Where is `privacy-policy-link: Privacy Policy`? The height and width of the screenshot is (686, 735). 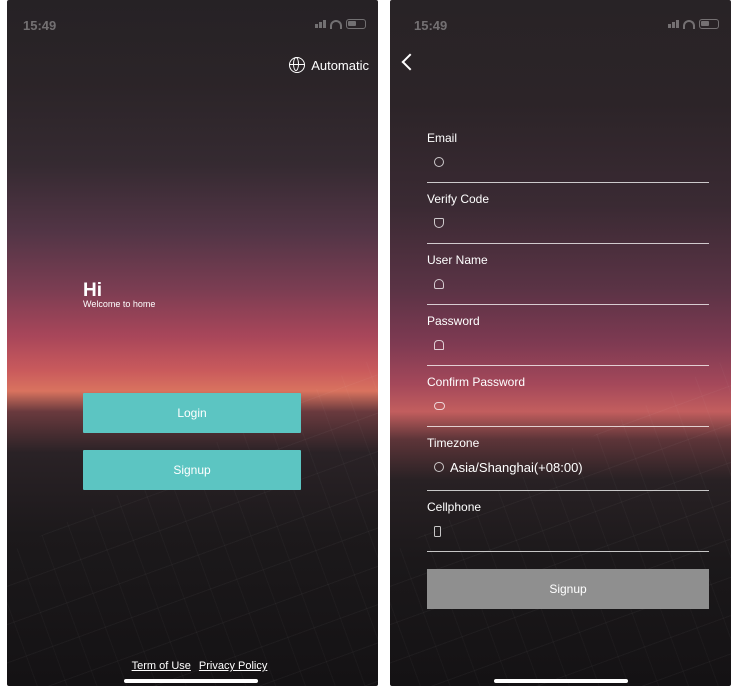 privacy-policy-link: Privacy Policy is located at coordinates (233, 666).